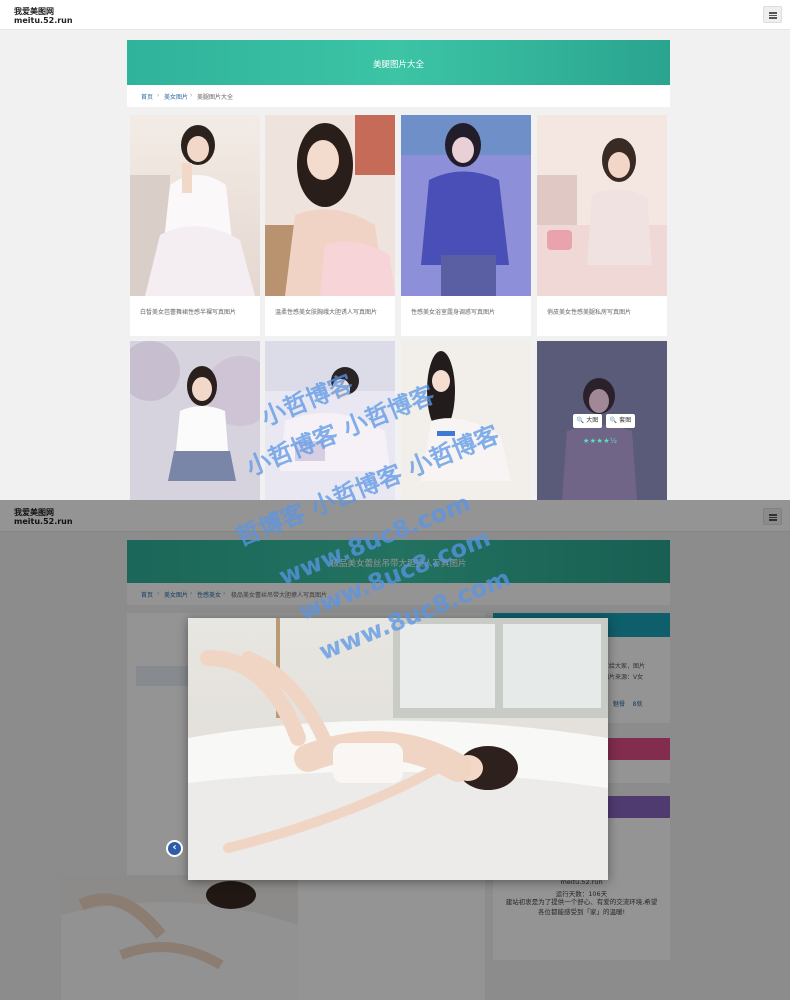 The width and height of the screenshot is (790, 1000). Describe the element at coordinates (398, 96) in the screenshot. I see `breadcrumb: 首页 › 美女图片 › 美腿图片大全` at that location.